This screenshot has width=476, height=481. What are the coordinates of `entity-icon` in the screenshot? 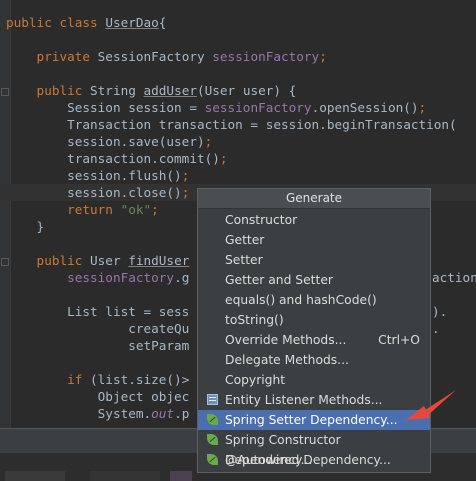 It's located at (213, 400).